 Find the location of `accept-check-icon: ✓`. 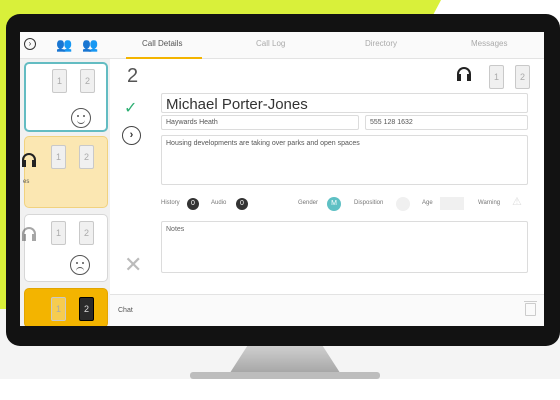

accept-check-icon: ✓ is located at coordinates (130, 108).